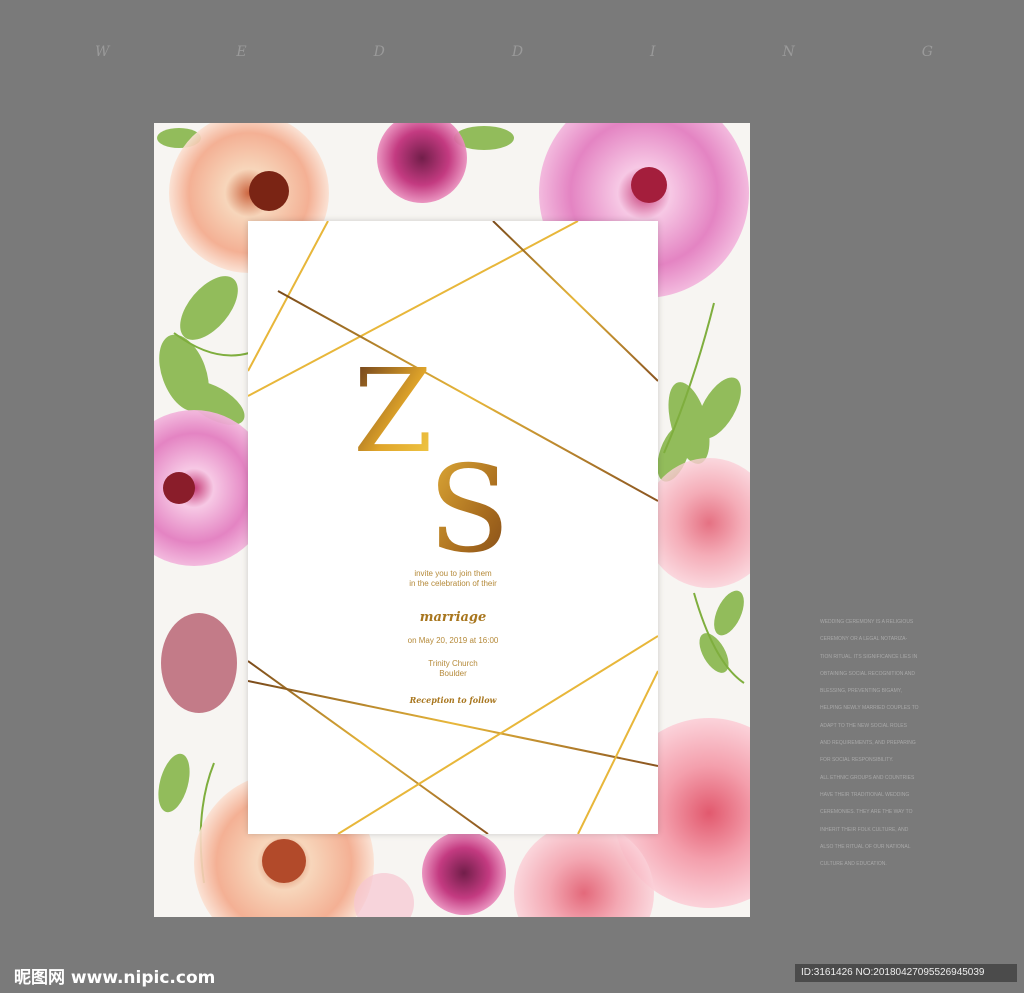 The height and width of the screenshot is (993, 1024). I want to click on venue-line: Boulder, so click(453, 673).